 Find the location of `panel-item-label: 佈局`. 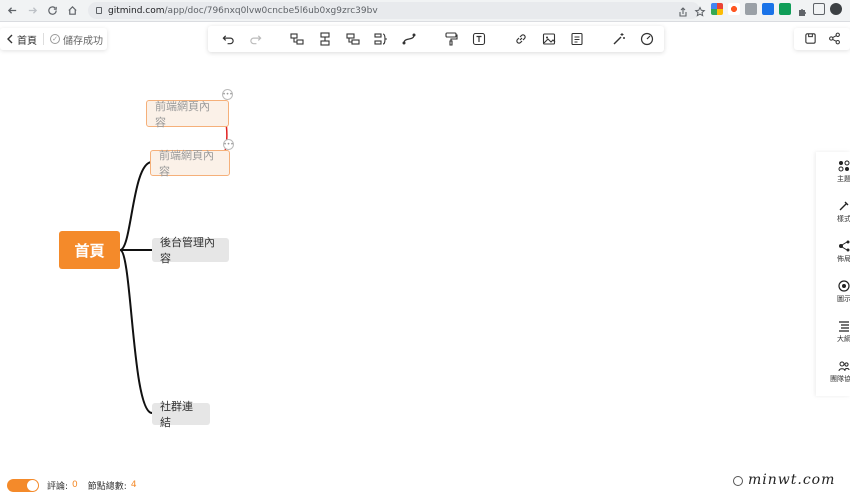

panel-item-label: 佈局 is located at coordinates (843, 259).